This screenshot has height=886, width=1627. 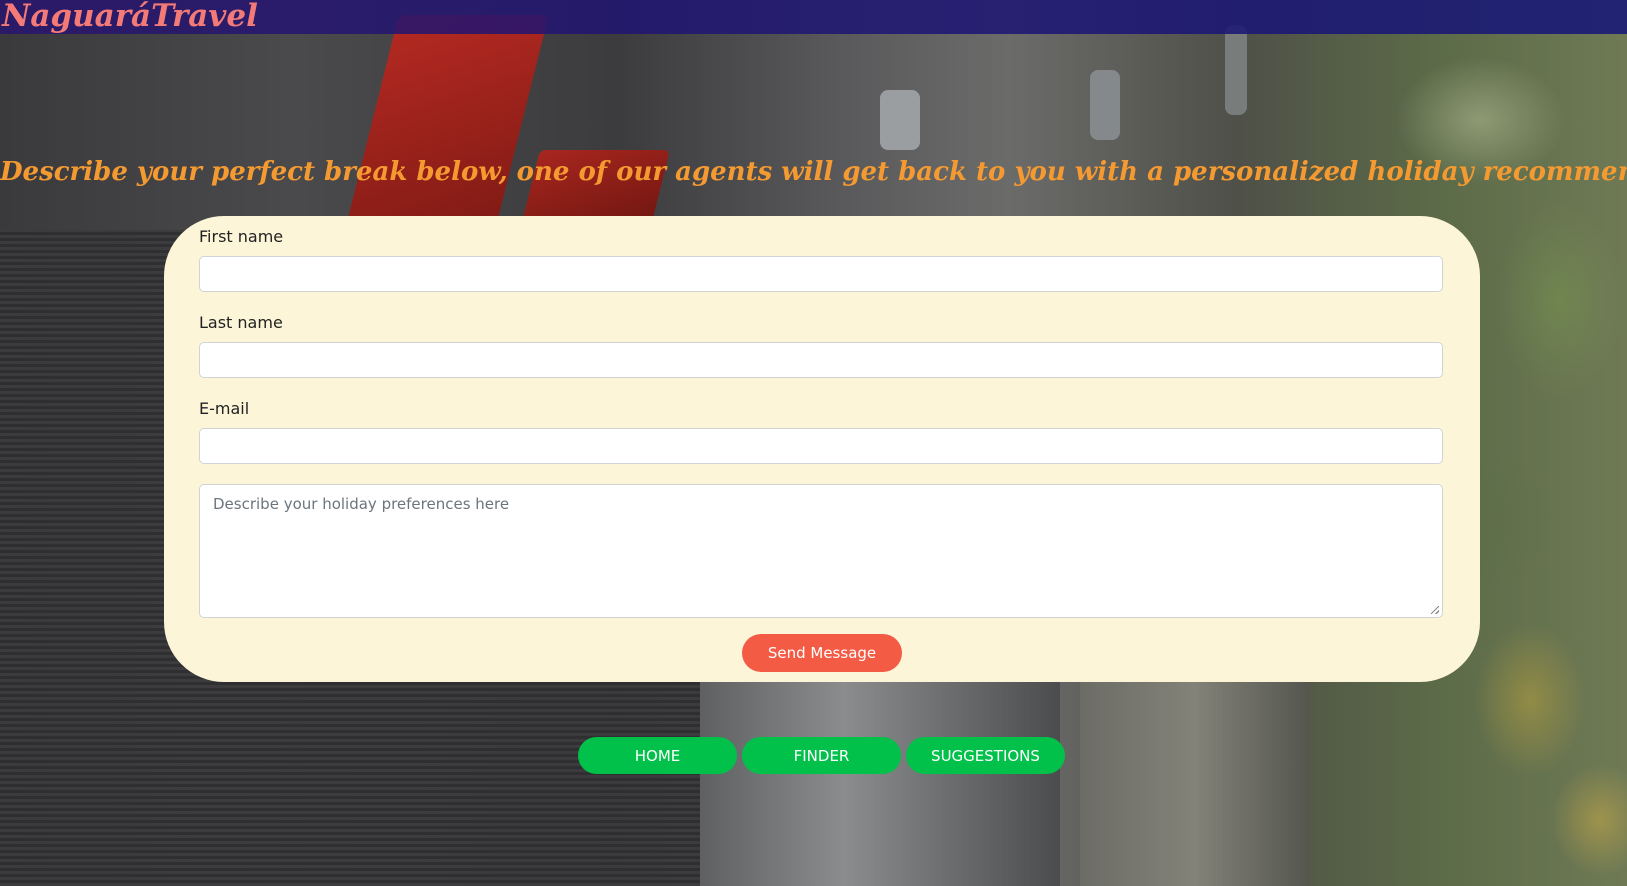 I want to click on holiday-preferences-textarea: Describe your holiday preferences here, so click(x=821, y=551).